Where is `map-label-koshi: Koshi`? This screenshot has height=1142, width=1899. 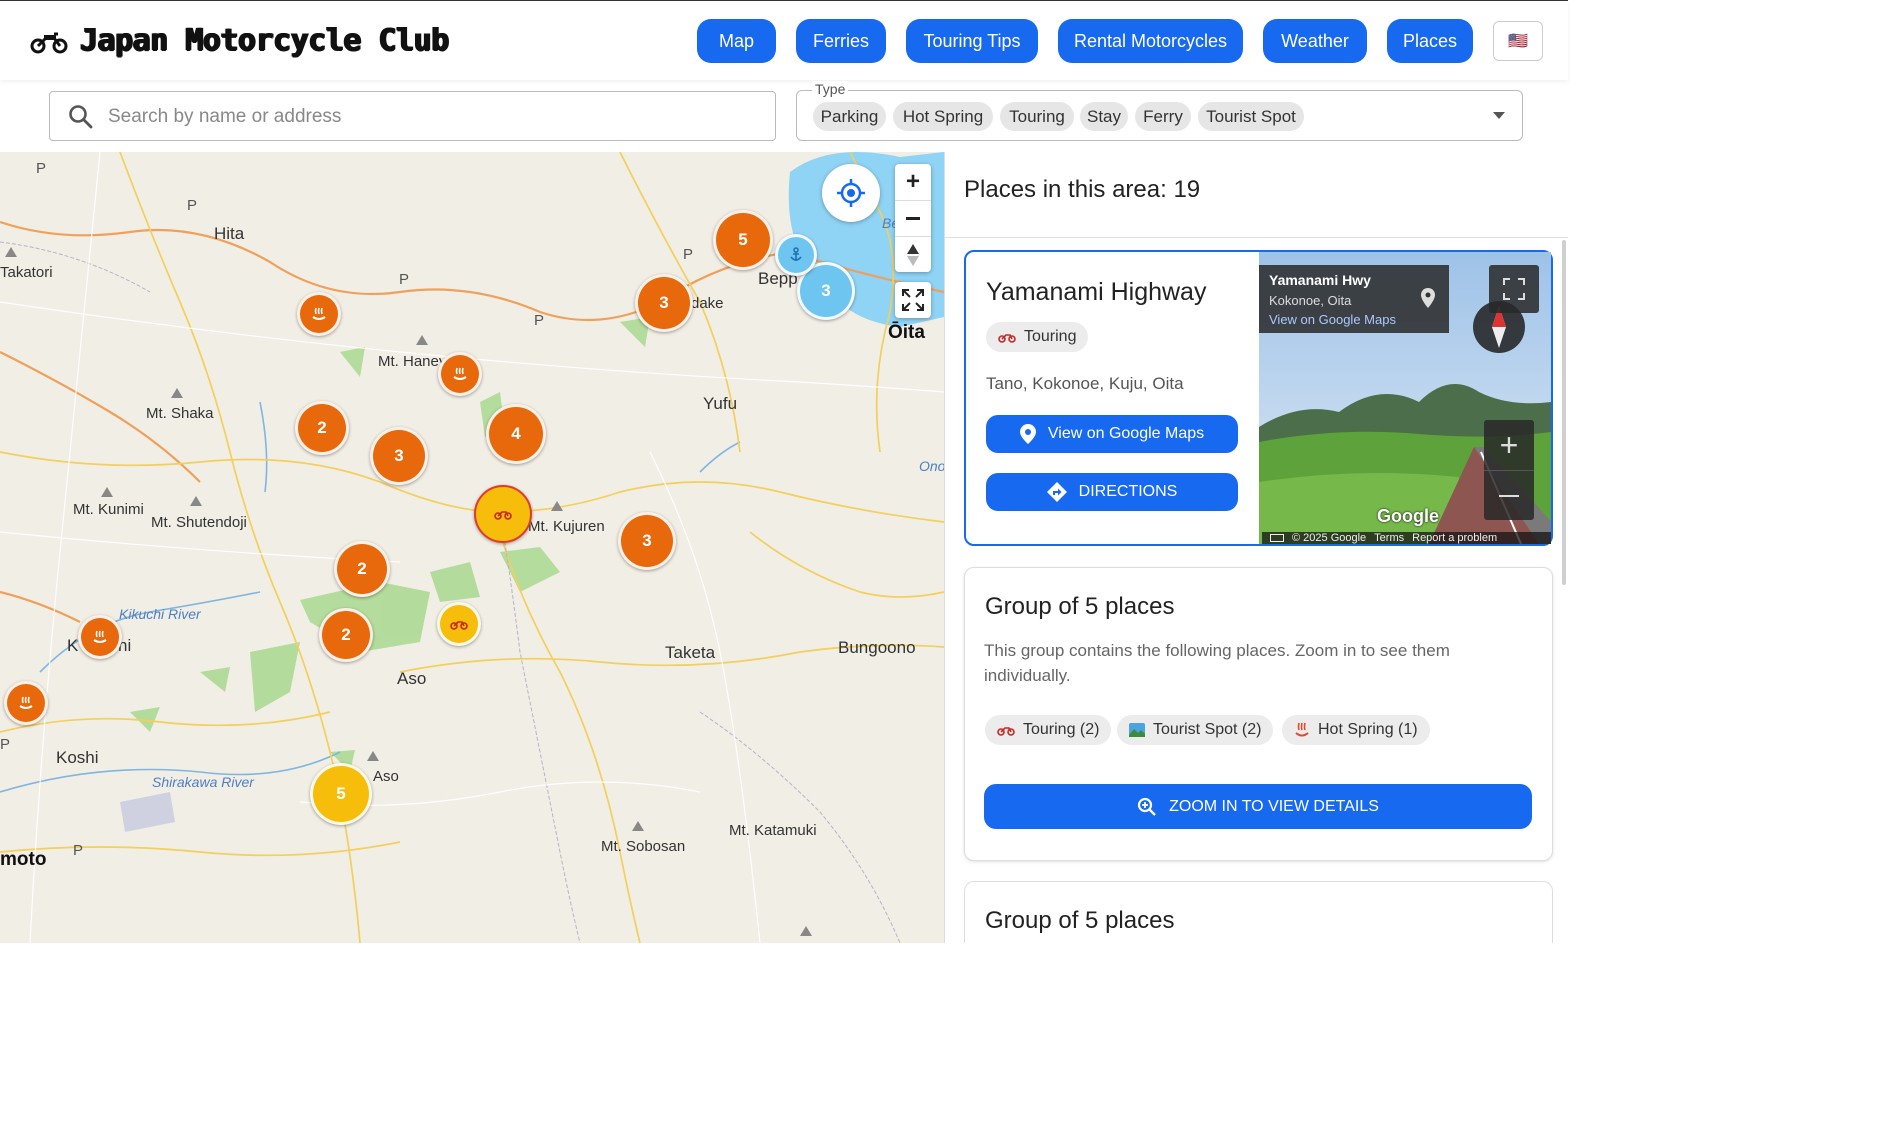
map-label-koshi: Koshi is located at coordinates (77, 757).